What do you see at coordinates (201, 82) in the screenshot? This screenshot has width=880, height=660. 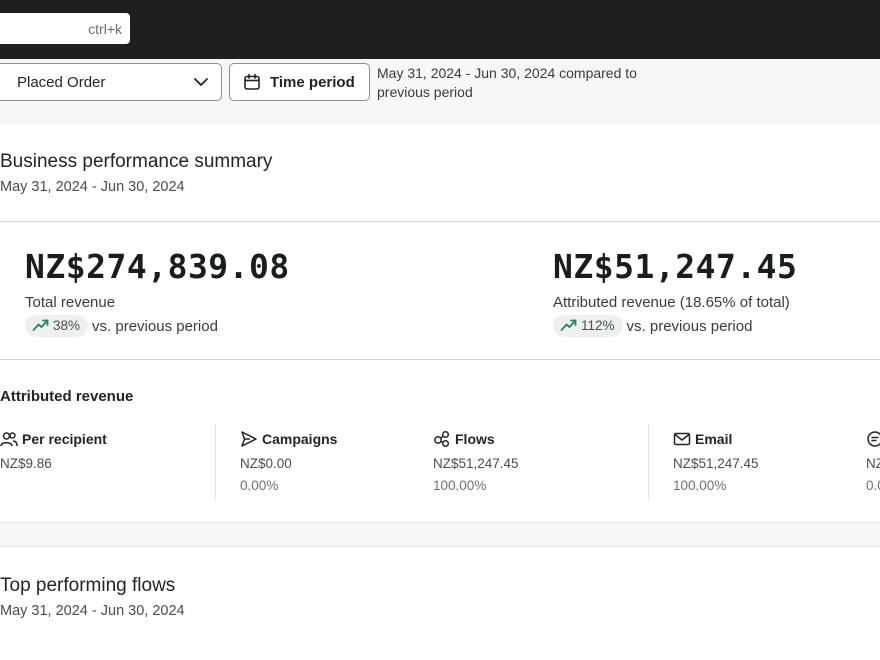 I see `chevron-down-icon` at bounding box center [201, 82].